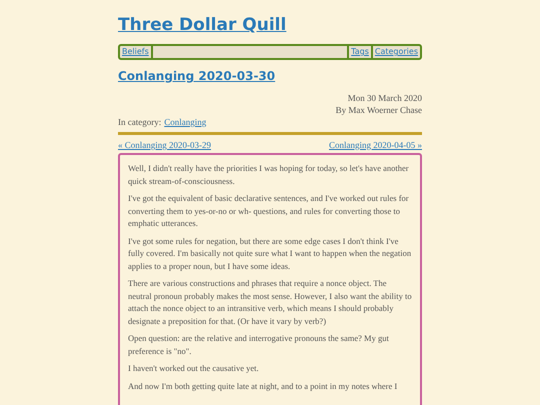  Describe the element at coordinates (140, 122) in the screenshot. I see `category-label: In category:` at that location.